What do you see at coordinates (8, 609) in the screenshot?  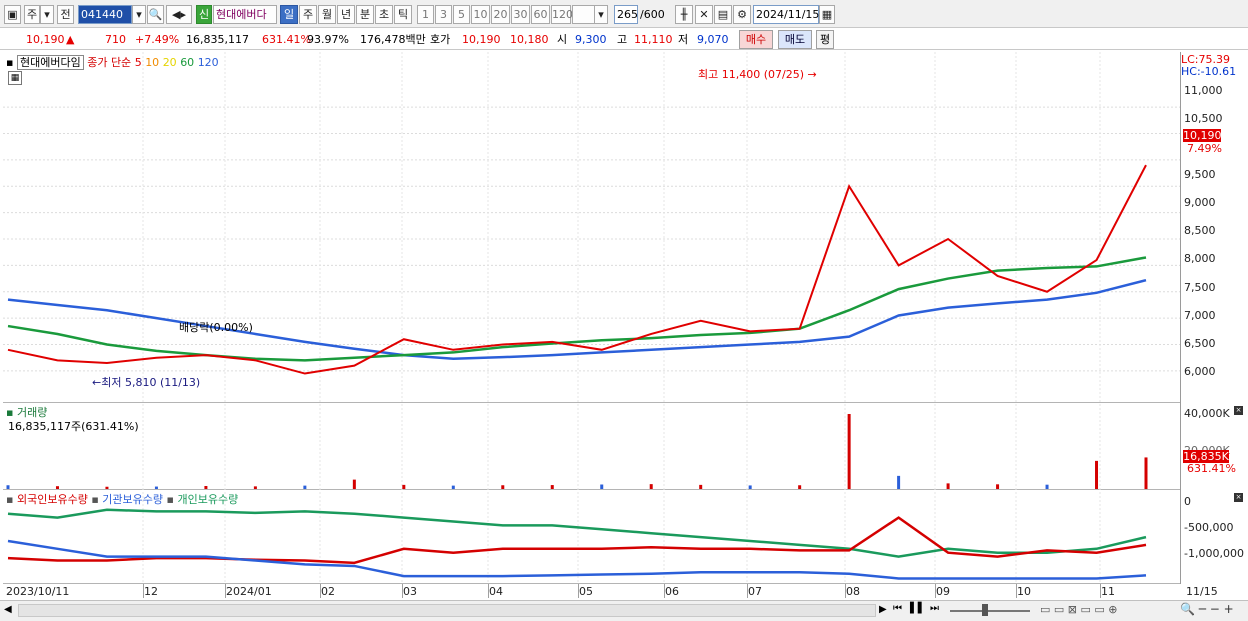 I see `scroll-left-icon: ◀` at bounding box center [8, 609].